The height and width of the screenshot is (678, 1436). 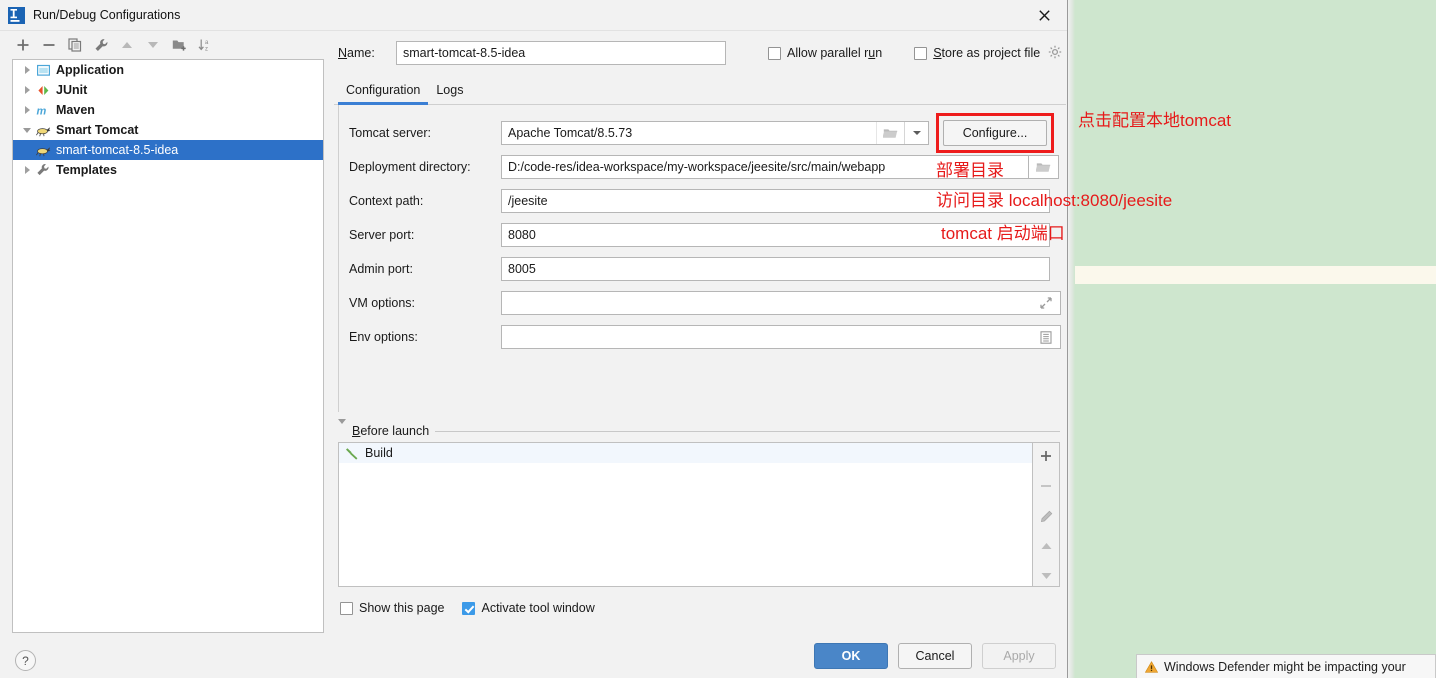 I want to click on env-options-editor-button, so click(x=1046, y=337).